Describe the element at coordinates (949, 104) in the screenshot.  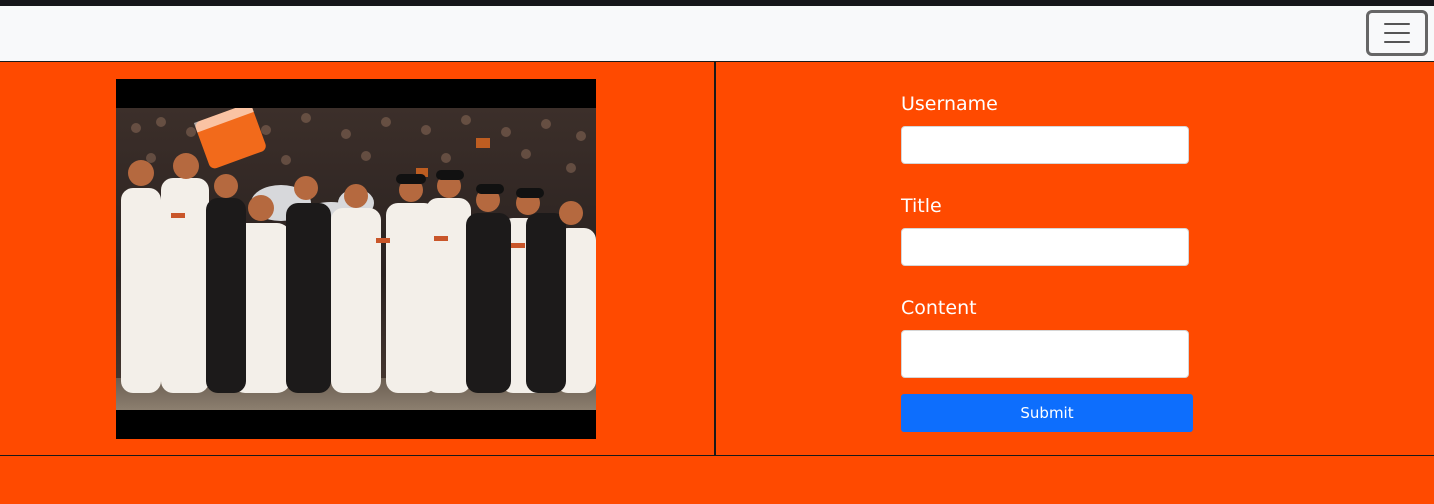
I see `username-label: Username` at that location.